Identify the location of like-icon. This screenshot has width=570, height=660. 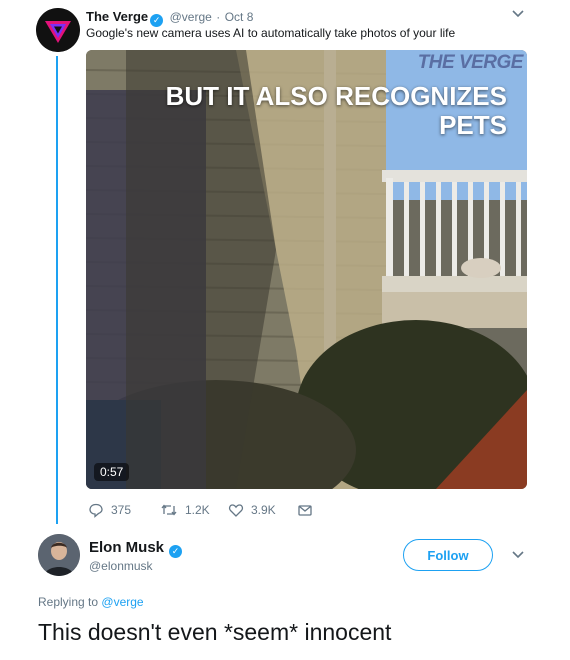
(236, 510).